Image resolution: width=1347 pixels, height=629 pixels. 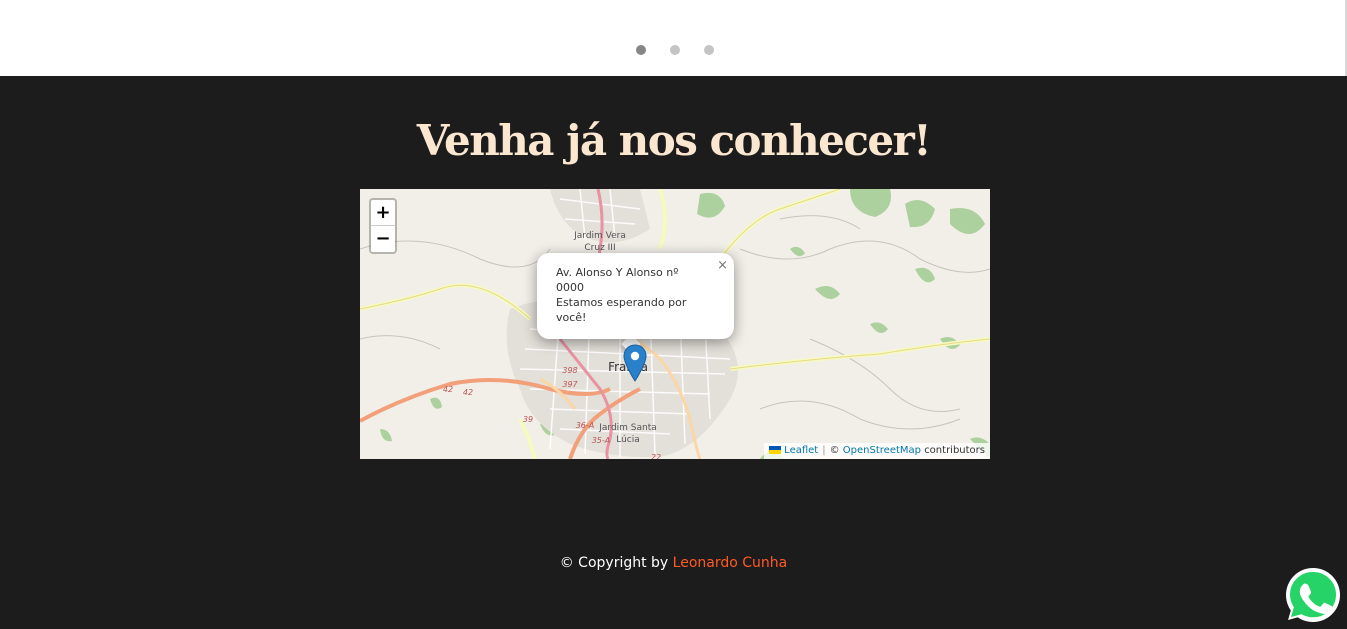 What do you see at coordinates (617, 272) in the screenshot?
I see `popup-address-line: Av. Alonso Y Alonso nº` at bounding box center [617, 272].